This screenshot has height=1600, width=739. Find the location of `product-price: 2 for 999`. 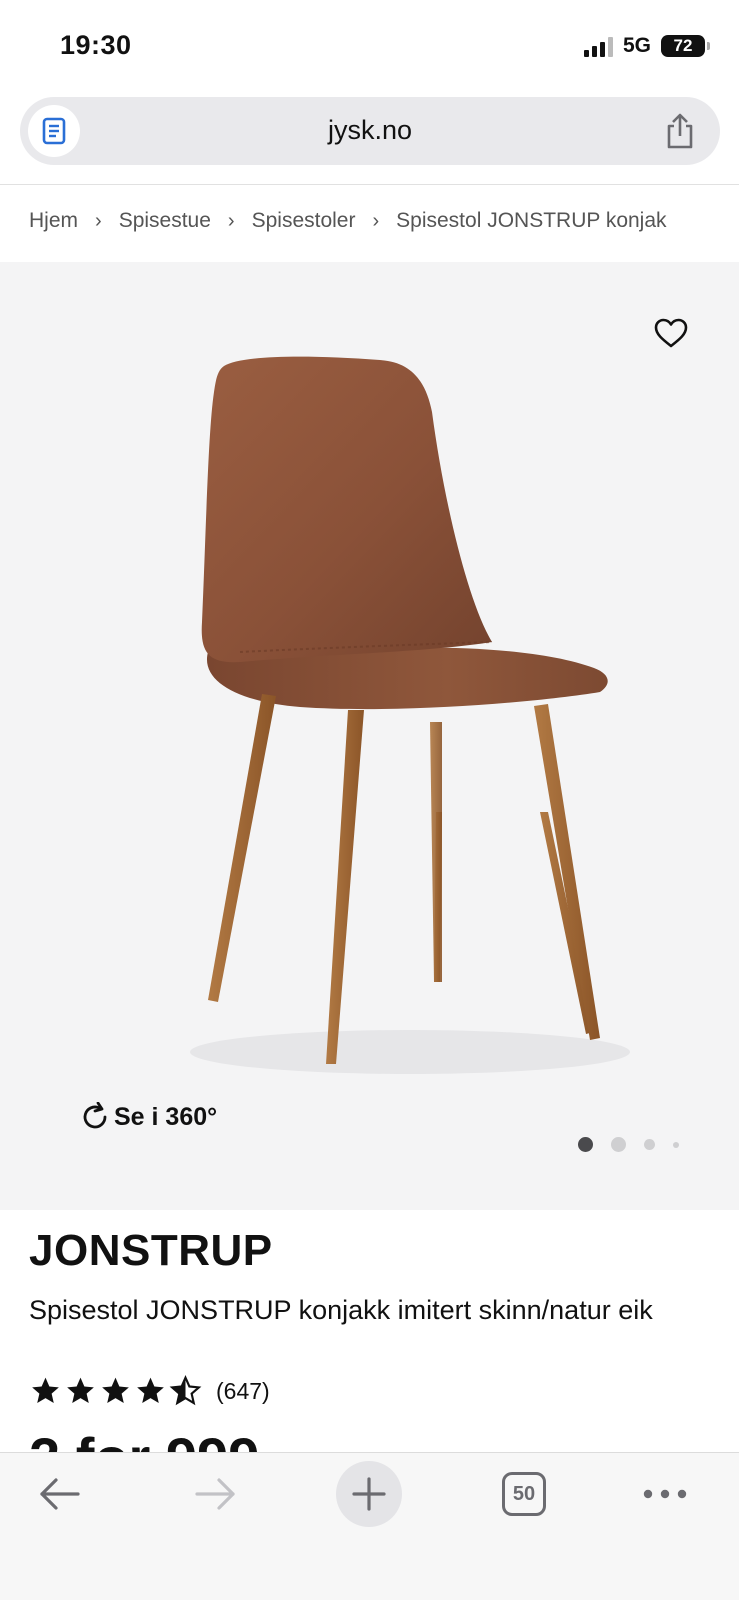

product-price: 2 for 999 is located at coordinates (144, 1440).